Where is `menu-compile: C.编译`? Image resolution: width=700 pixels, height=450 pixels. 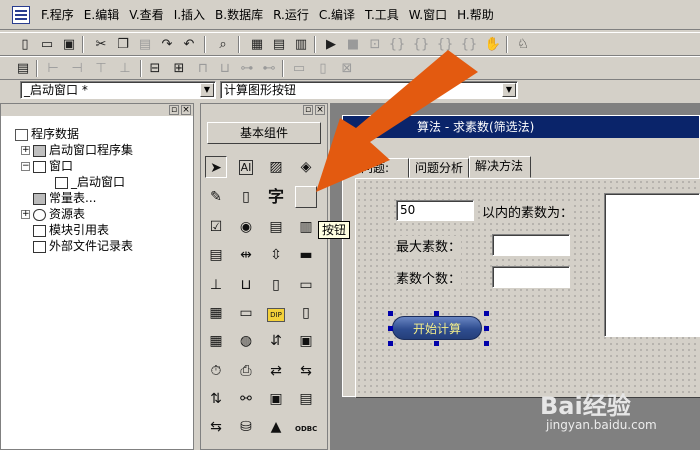
menu-compile: C.编译 is located at coordinates (337, 14).